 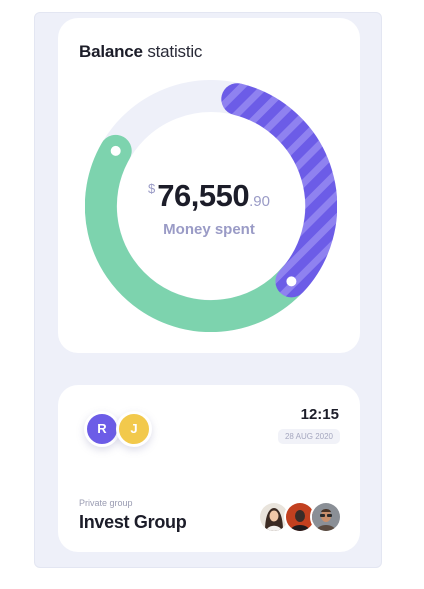 I want to click on amount-decimal: .90, so click(x=259, y=201).